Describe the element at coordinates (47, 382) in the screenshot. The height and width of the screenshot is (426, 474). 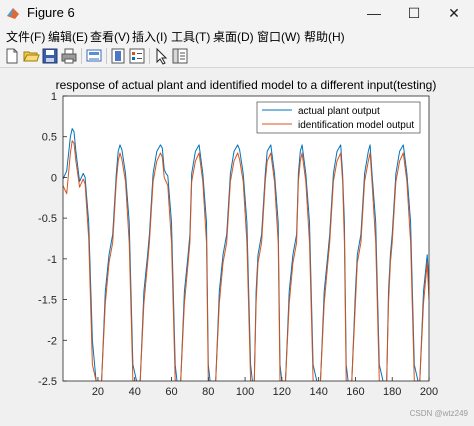
I see `y-tick-label: -2.5` at that location.